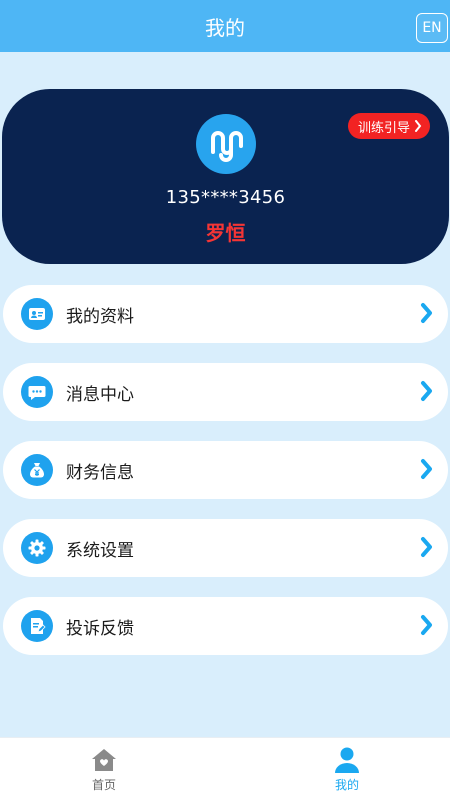  Describe the element at coordinates (37, 470) in the screenshot. I see `money-bag-icon` at that location.